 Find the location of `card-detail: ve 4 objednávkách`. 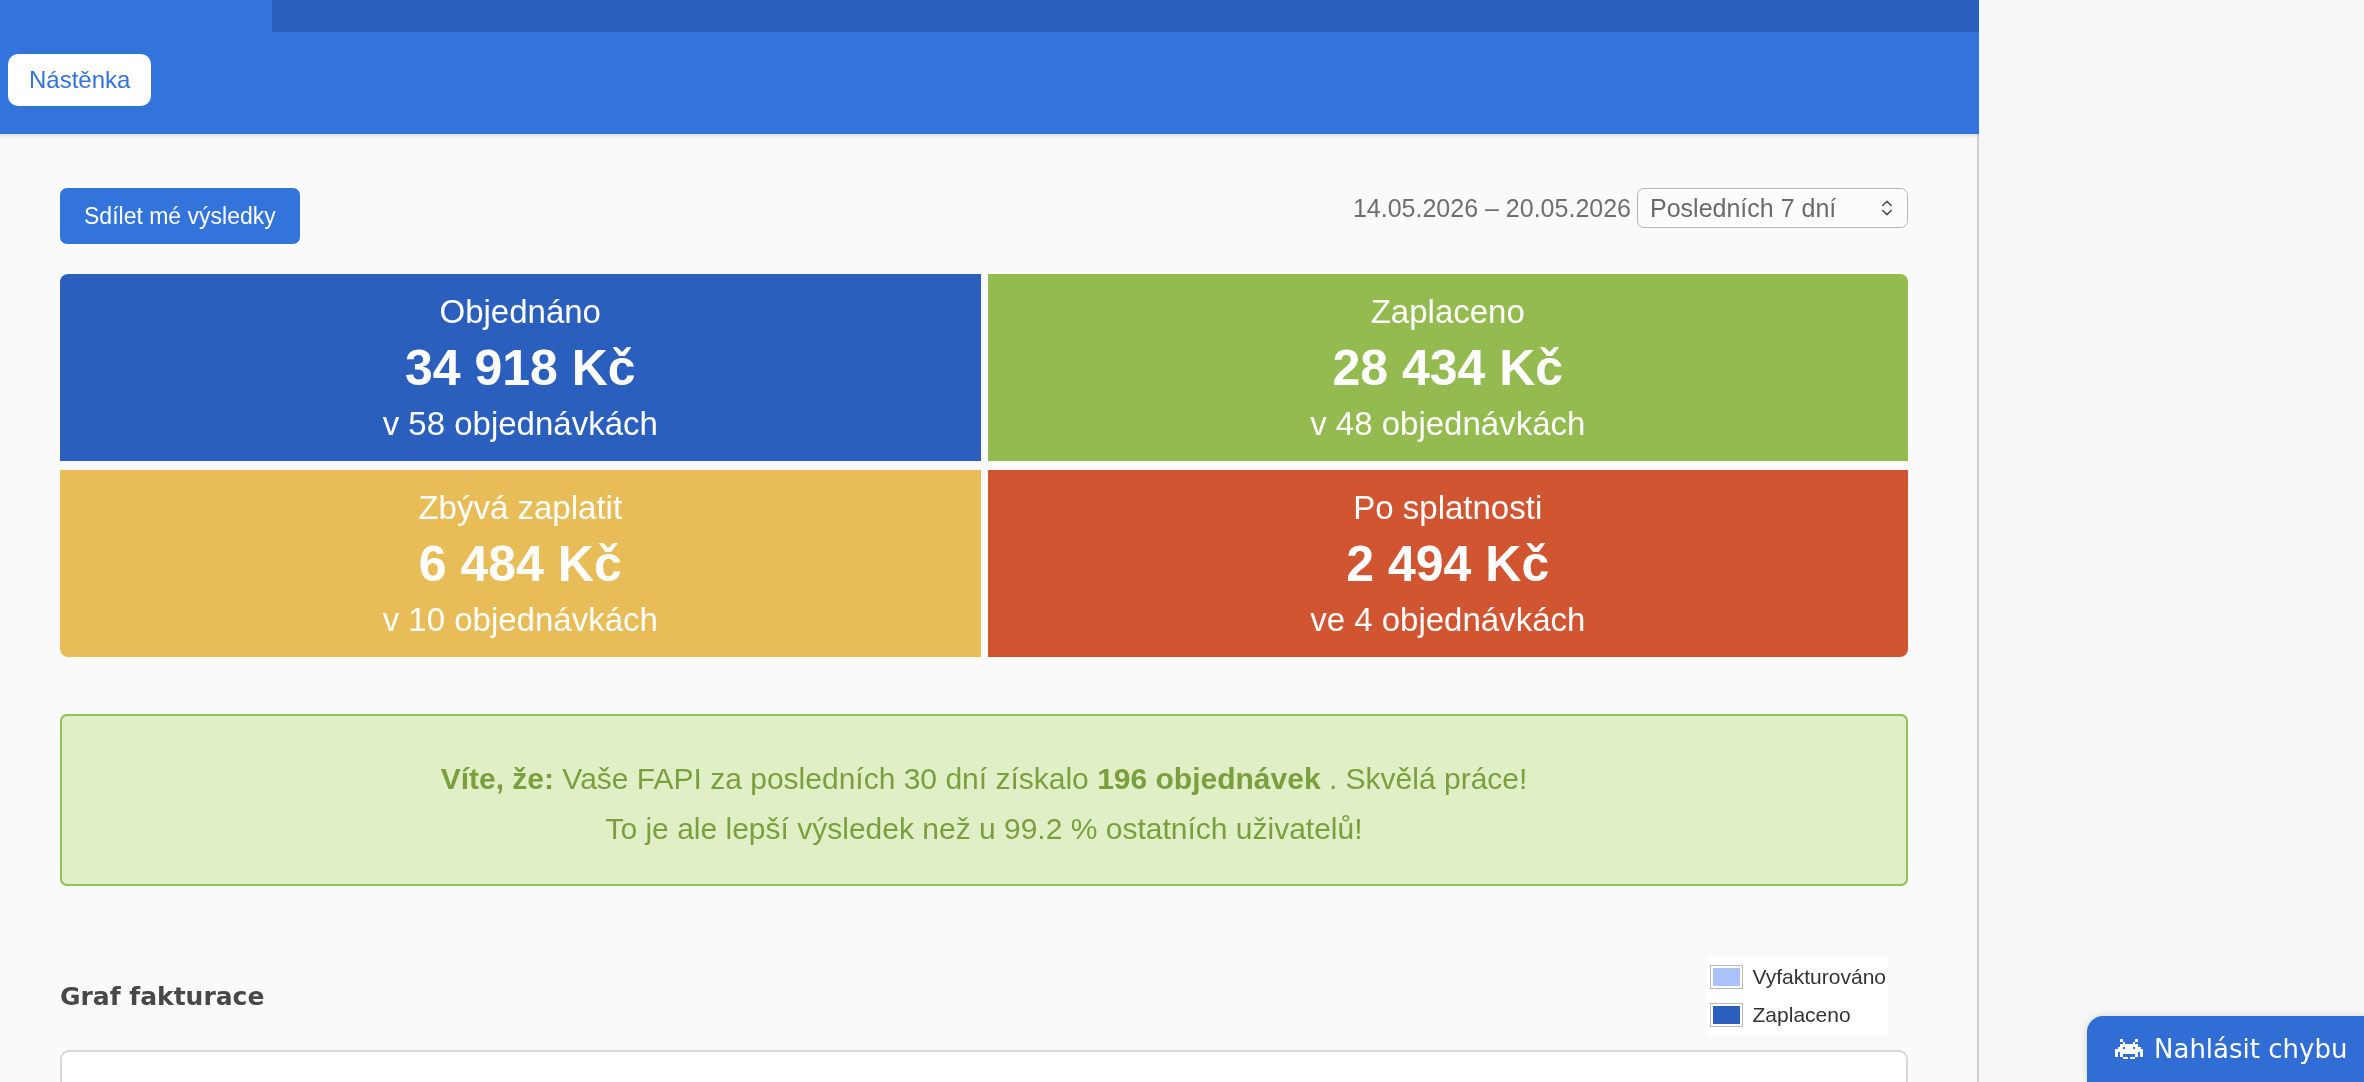

card-detail: ve 4 objednávkách is located at coordinates (1448, 619).